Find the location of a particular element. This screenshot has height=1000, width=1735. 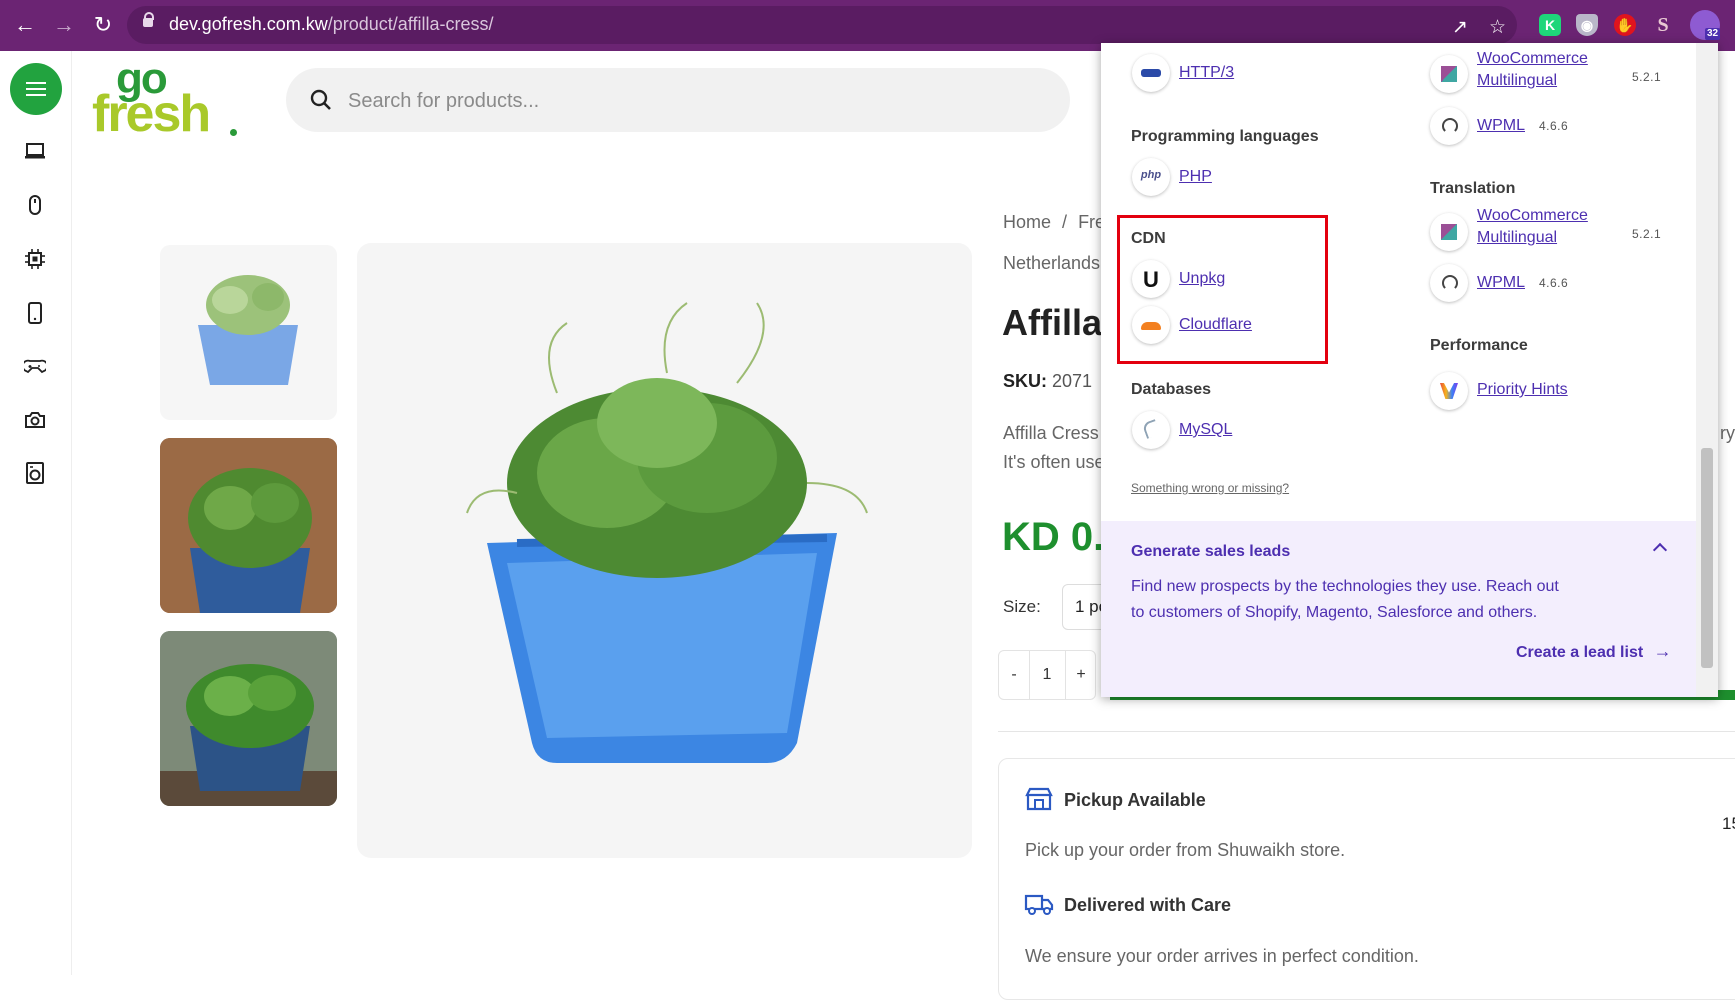

extension-k-icon: K is located at coordinates (1550, 25).